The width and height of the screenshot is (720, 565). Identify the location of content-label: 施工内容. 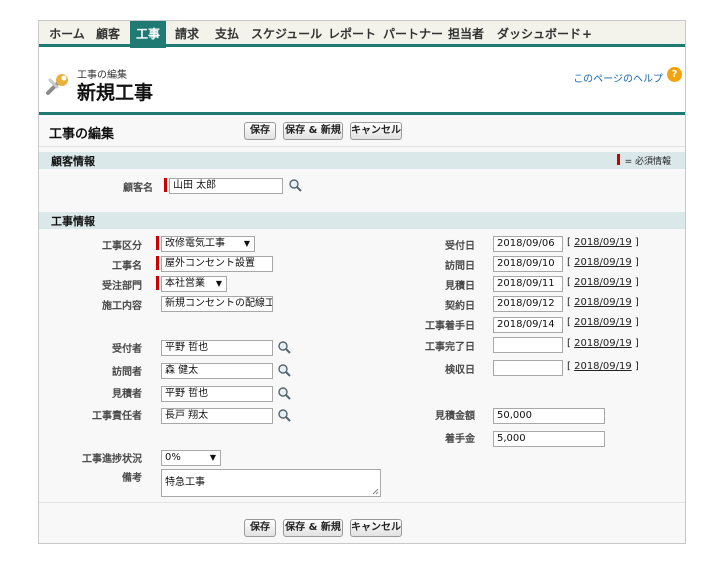
(122, 306).